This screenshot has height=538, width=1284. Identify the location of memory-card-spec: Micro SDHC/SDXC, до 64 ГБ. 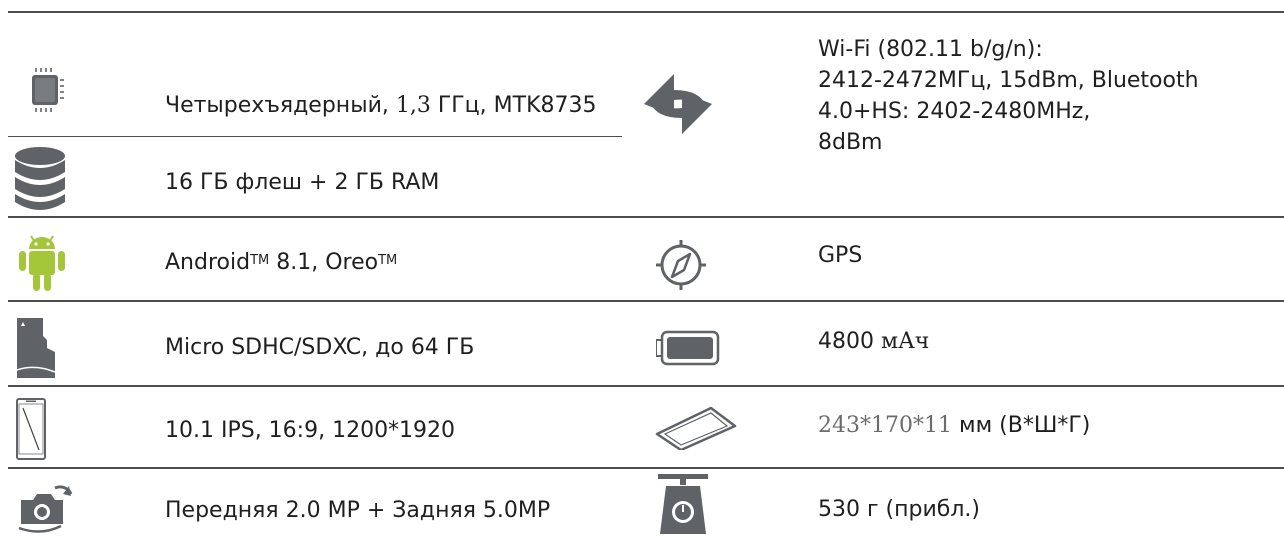
(320, 347).